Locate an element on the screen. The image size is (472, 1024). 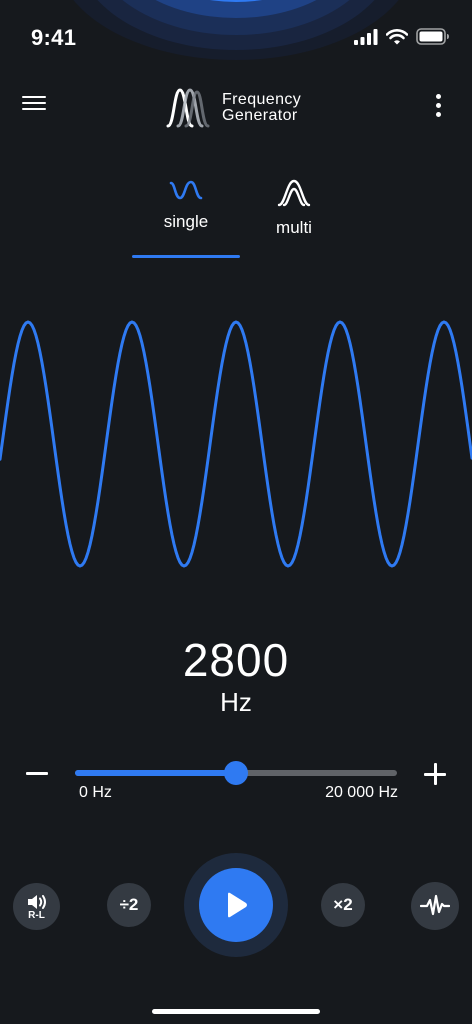
app-title-line2: Generator is located at coordinates (260, 115).